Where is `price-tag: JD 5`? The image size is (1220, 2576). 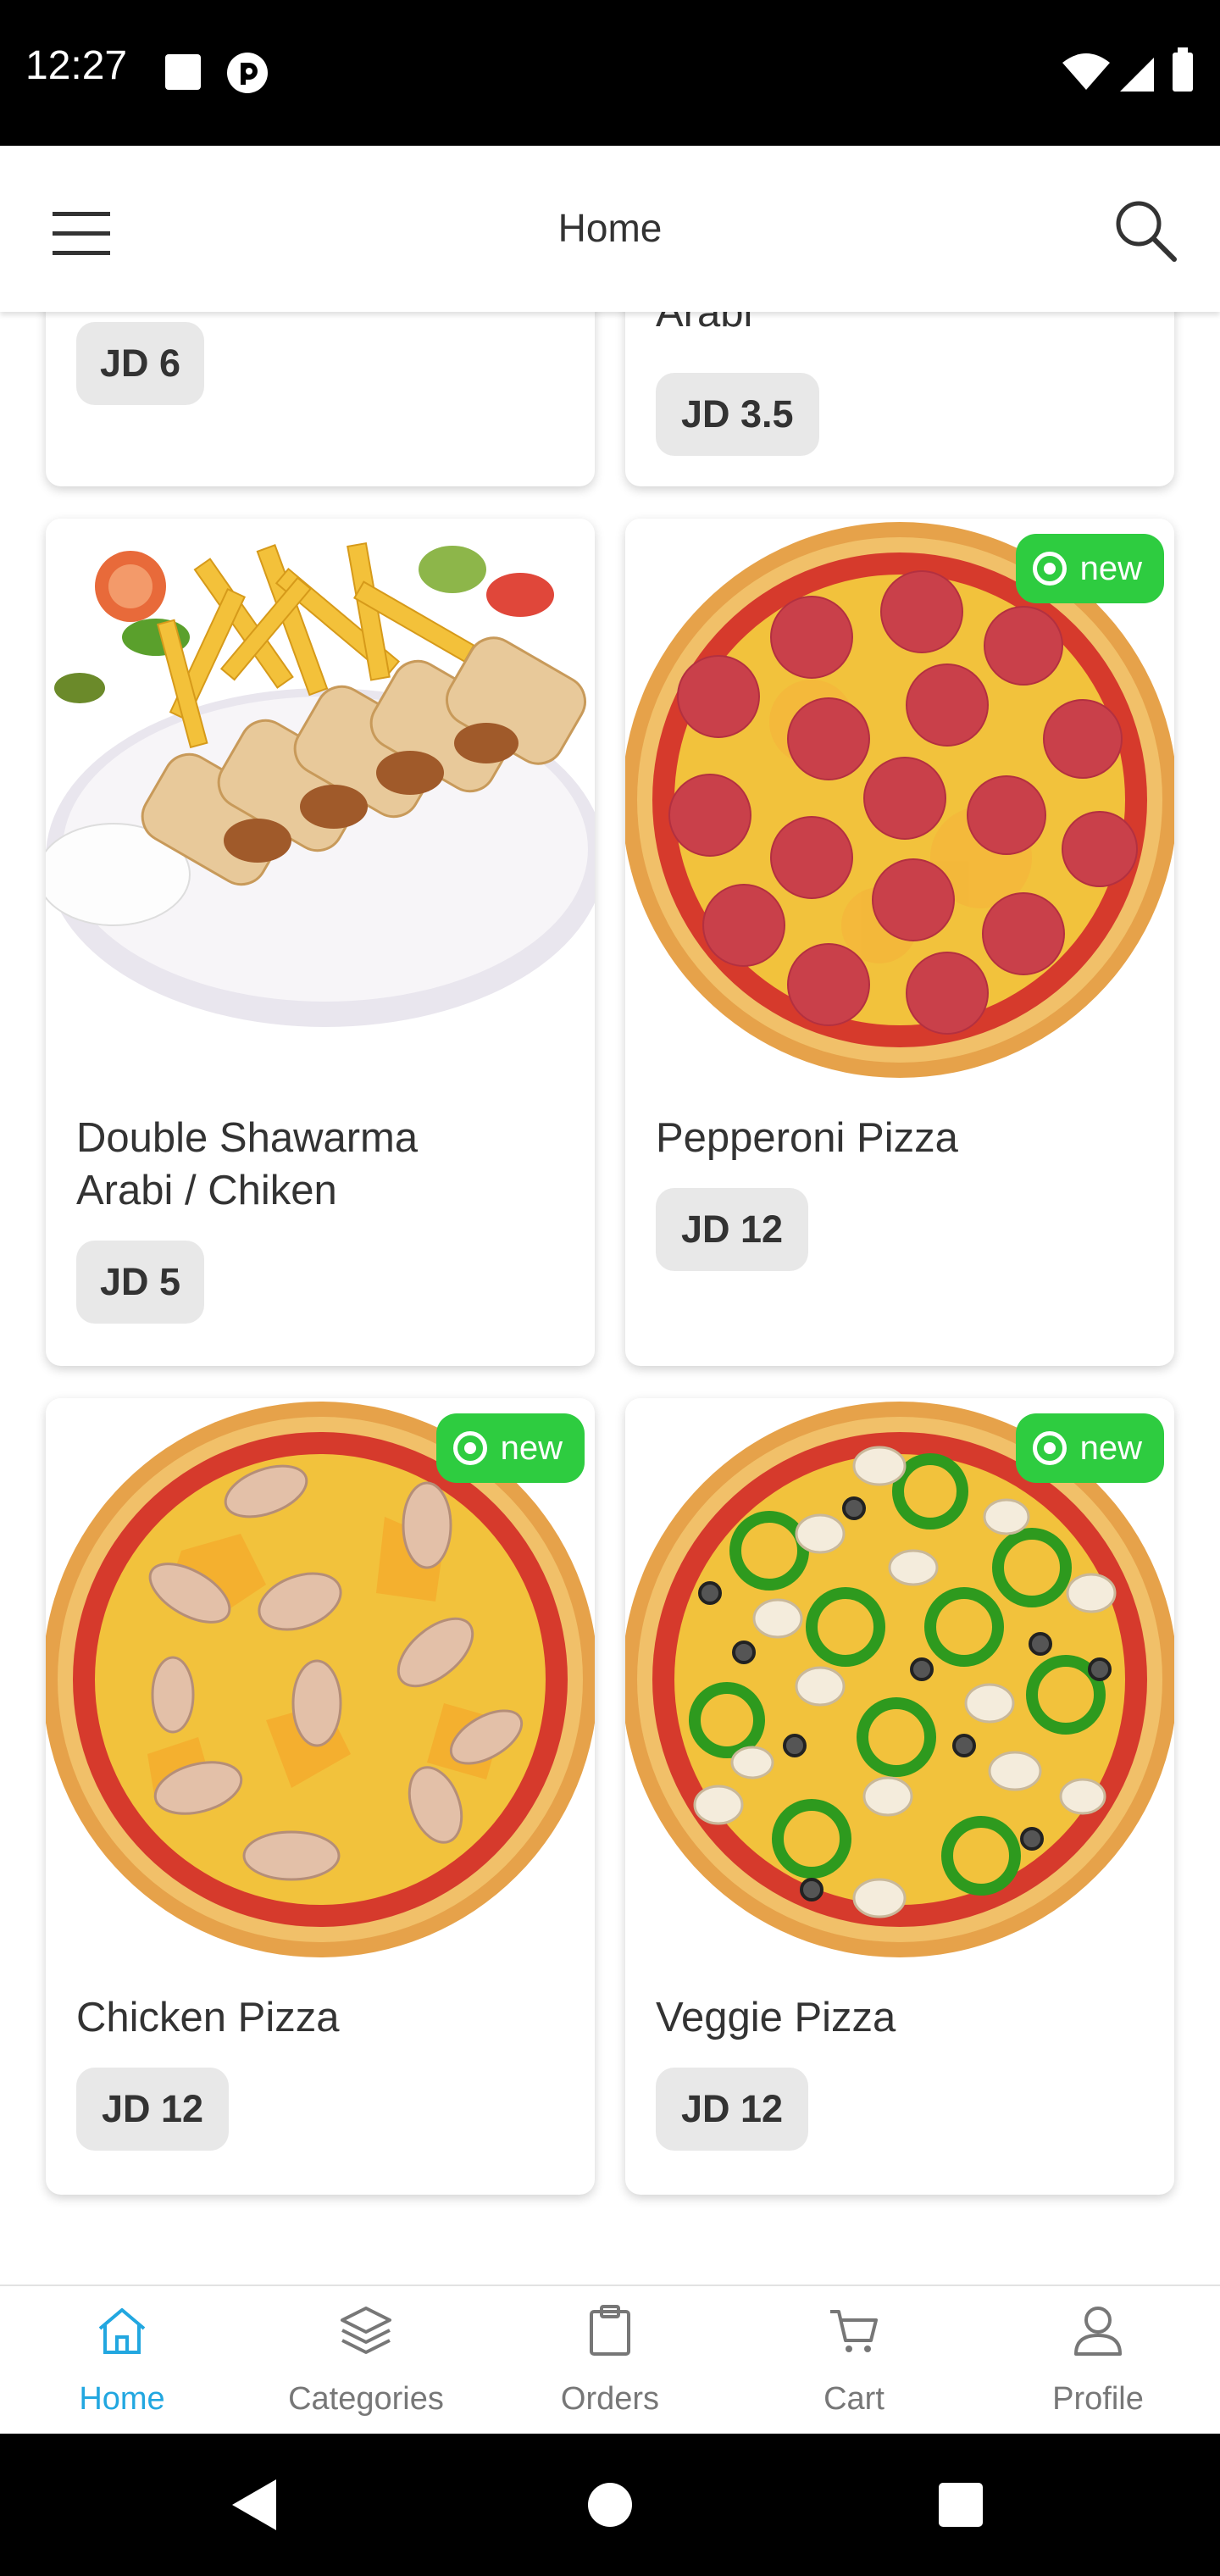
price-tag: JD 5 is located at coordinates (140, 1282).